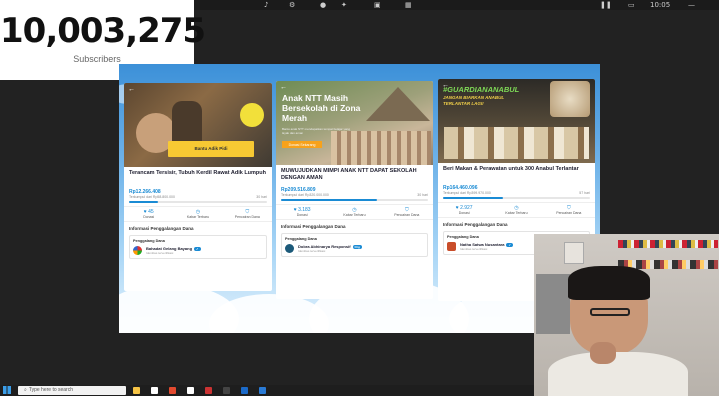 The height and width of the screenshot is (396, 719). What do you see at coordinates (553, 304) in the screenshot?
I see `chair` at bounding box center [553, 304].